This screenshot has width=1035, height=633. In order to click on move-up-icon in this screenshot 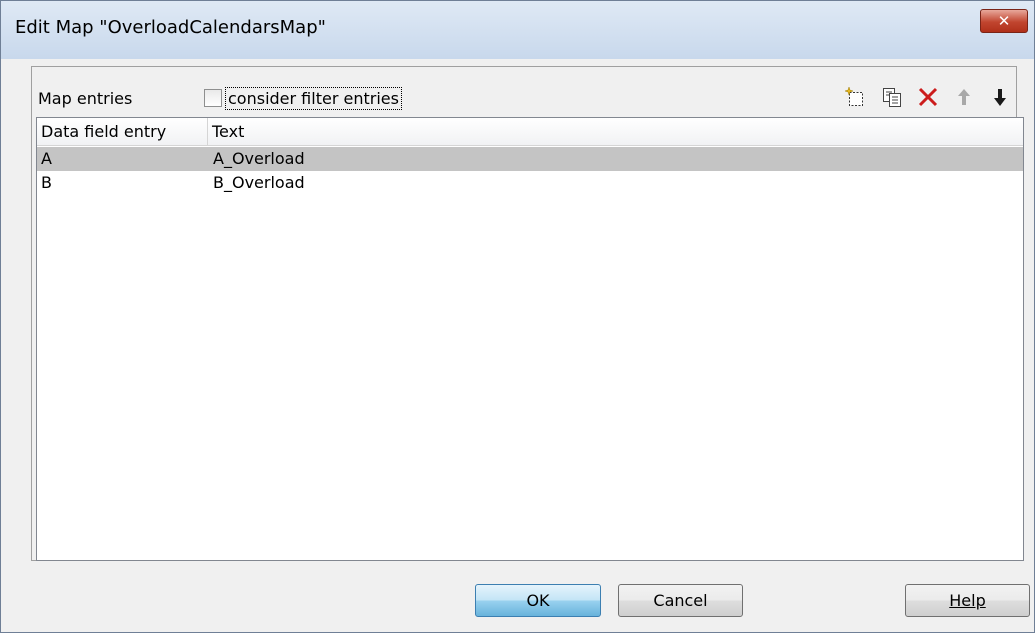, I will do `click(964, 97)`.